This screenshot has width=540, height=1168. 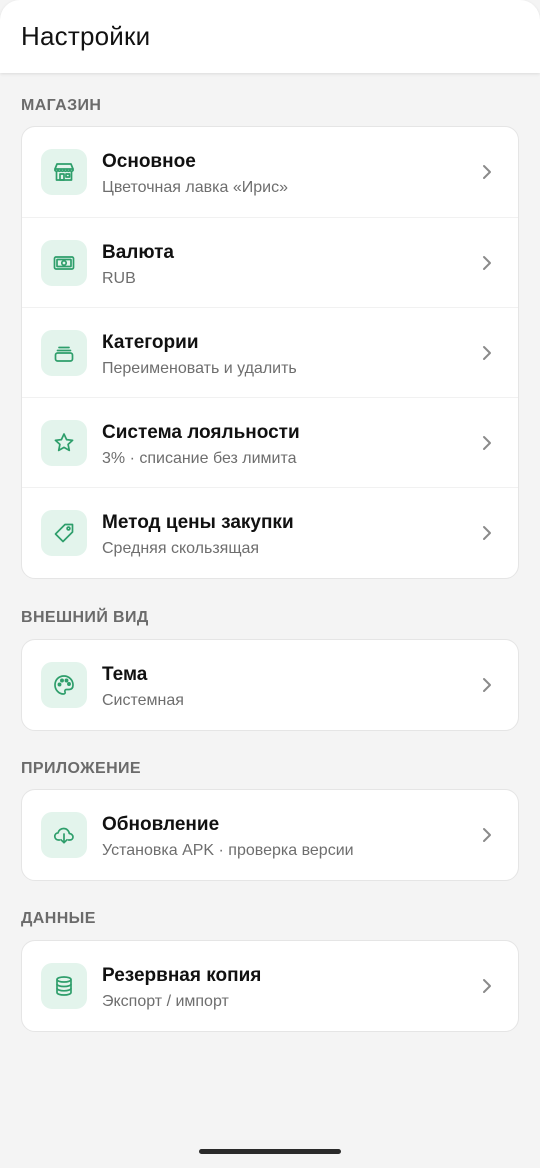 I want to click on settings-item-subtitle: 3% · списание без лимита, so click(x=199, y=458).